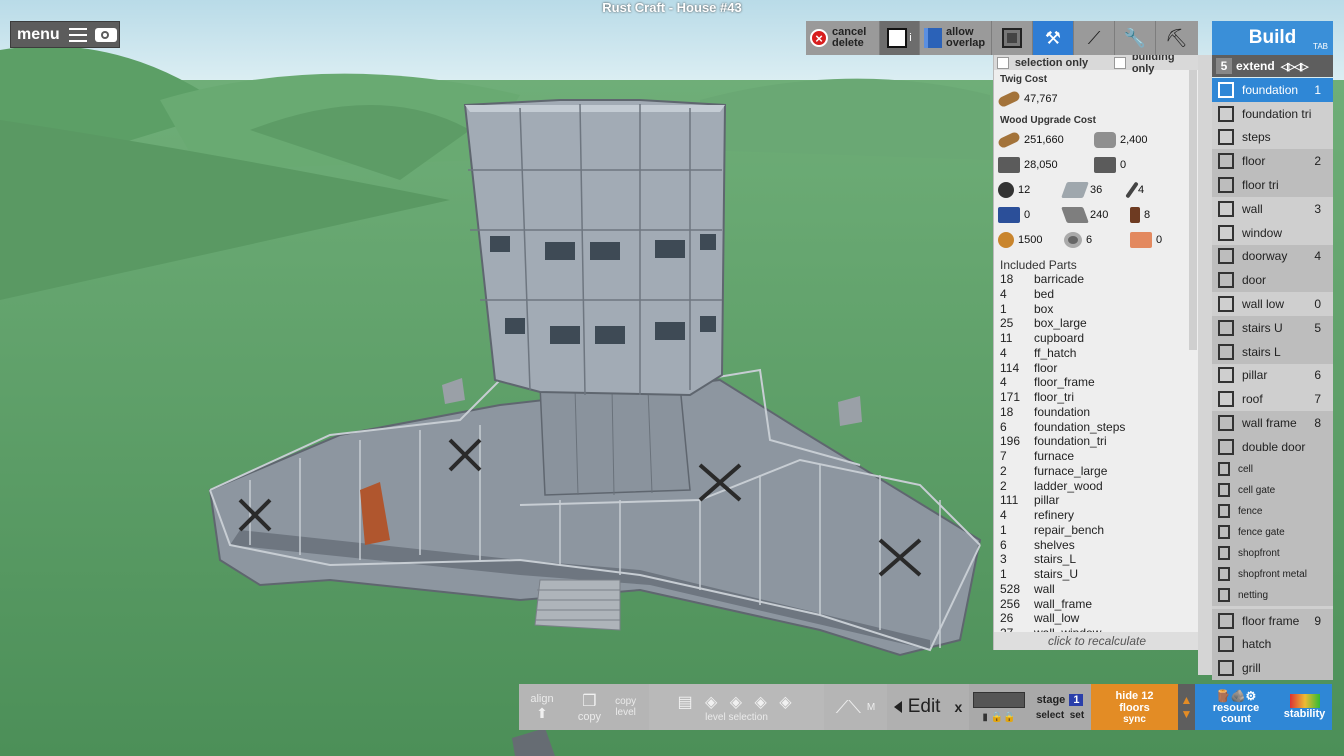 This screenshot has height=756, width=1344. I want to click on build-item-steps: steps, so click(1272, 138).